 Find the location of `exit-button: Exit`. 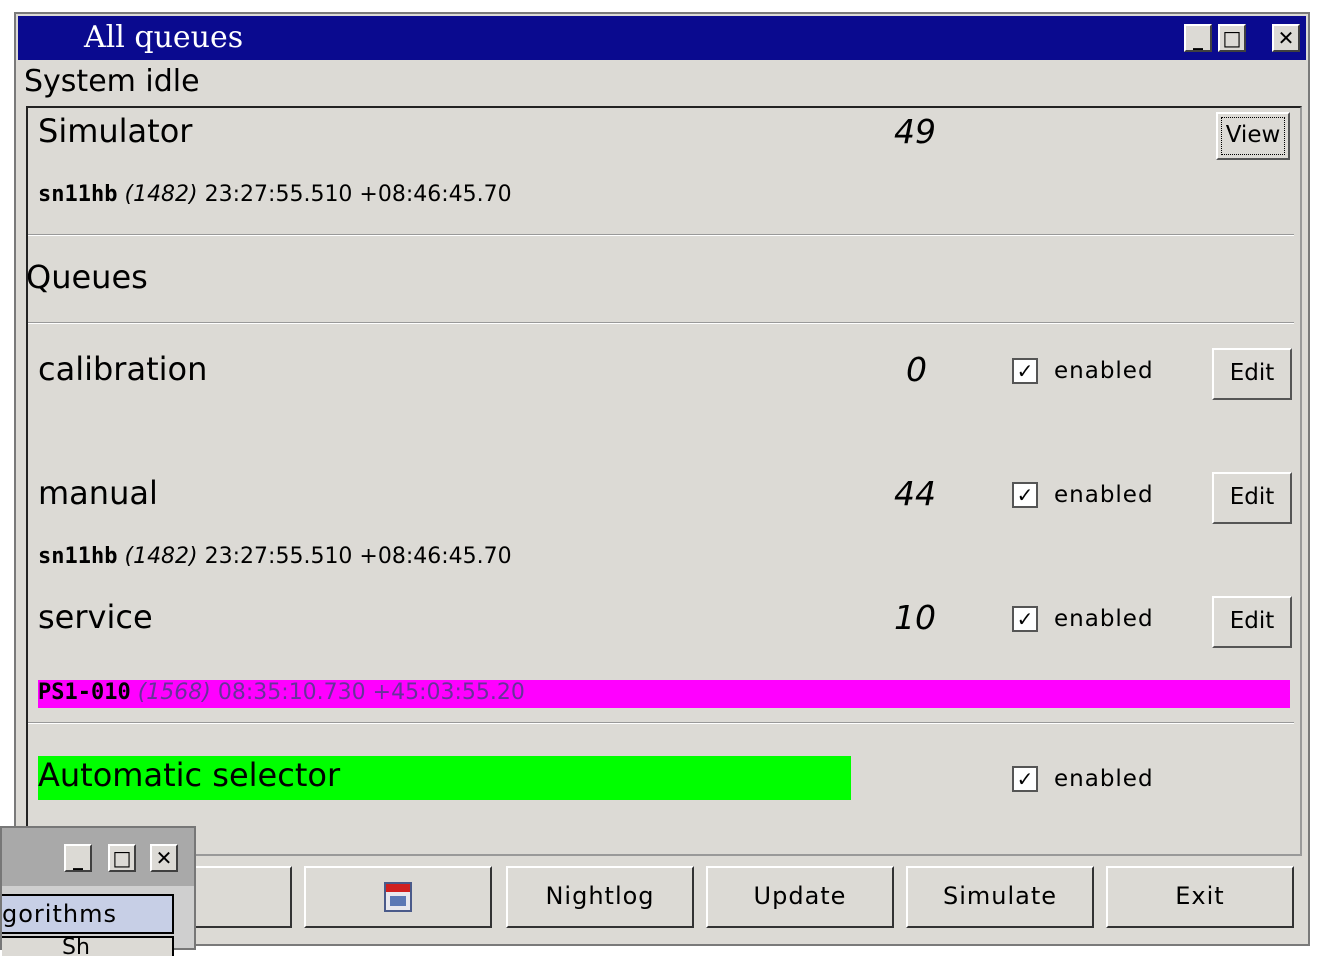

exit-button: Exit is located at coordinates (1200, 897).